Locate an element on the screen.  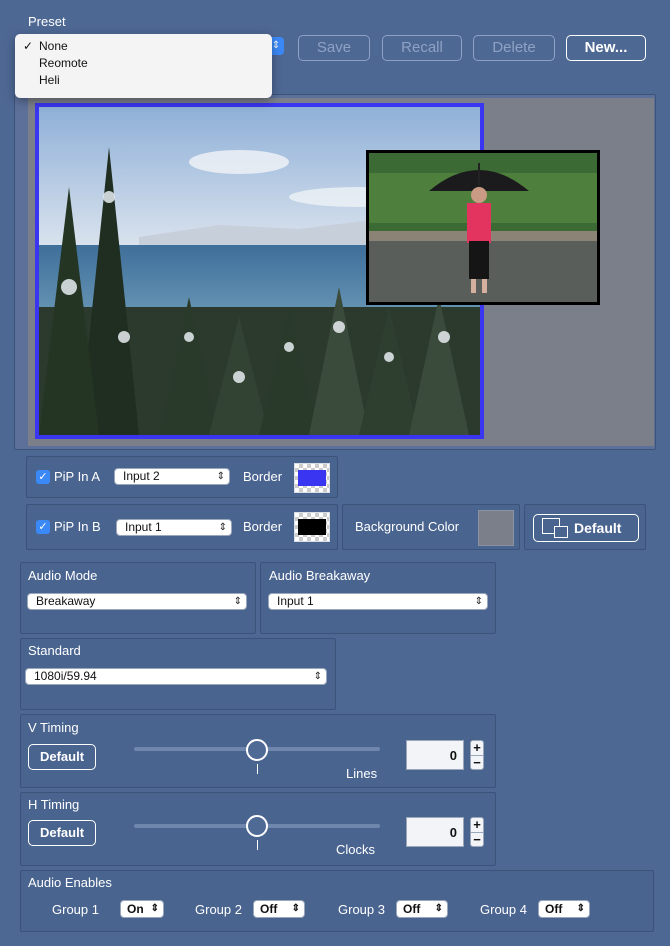
group-4-value: Off is located at coordinates (554, 909).